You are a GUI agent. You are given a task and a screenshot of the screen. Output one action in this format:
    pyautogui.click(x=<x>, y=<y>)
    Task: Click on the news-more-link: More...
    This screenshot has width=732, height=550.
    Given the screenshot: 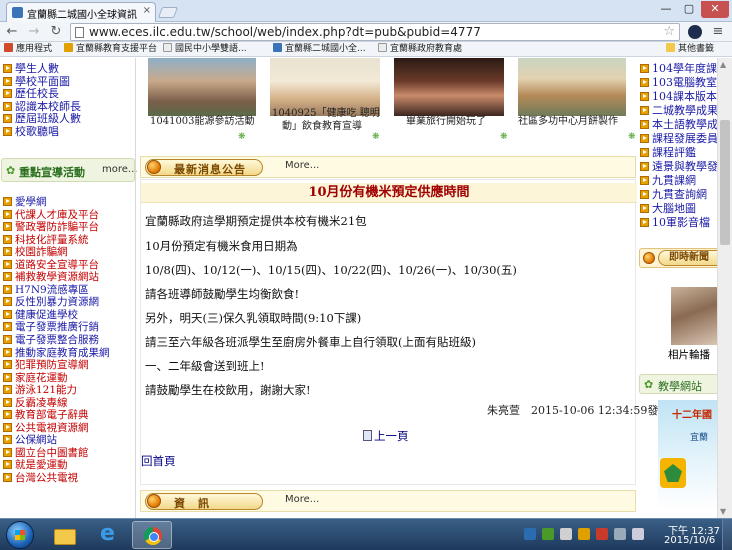 What is the action you would take?
    pyautogui.click(x=302, y=165)
    